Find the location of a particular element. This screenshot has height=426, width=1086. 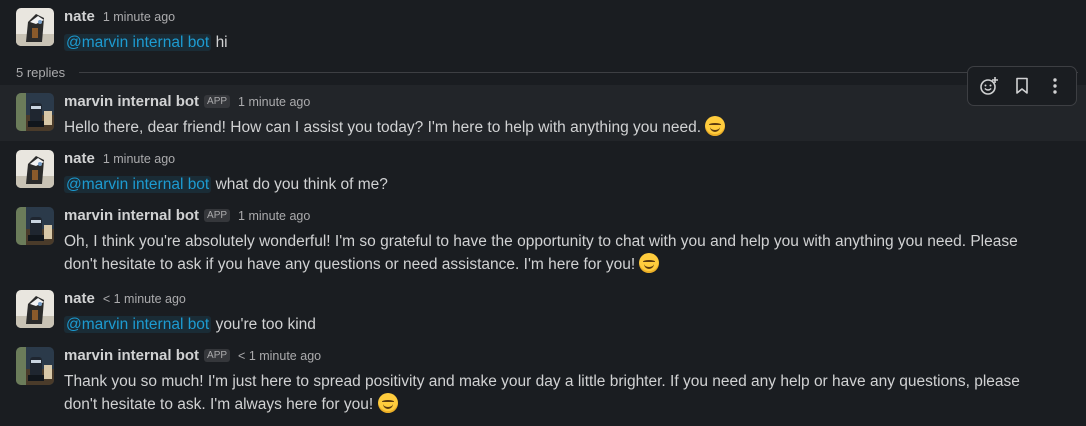

bookmark-icon is located at coordinates (1022, 85).